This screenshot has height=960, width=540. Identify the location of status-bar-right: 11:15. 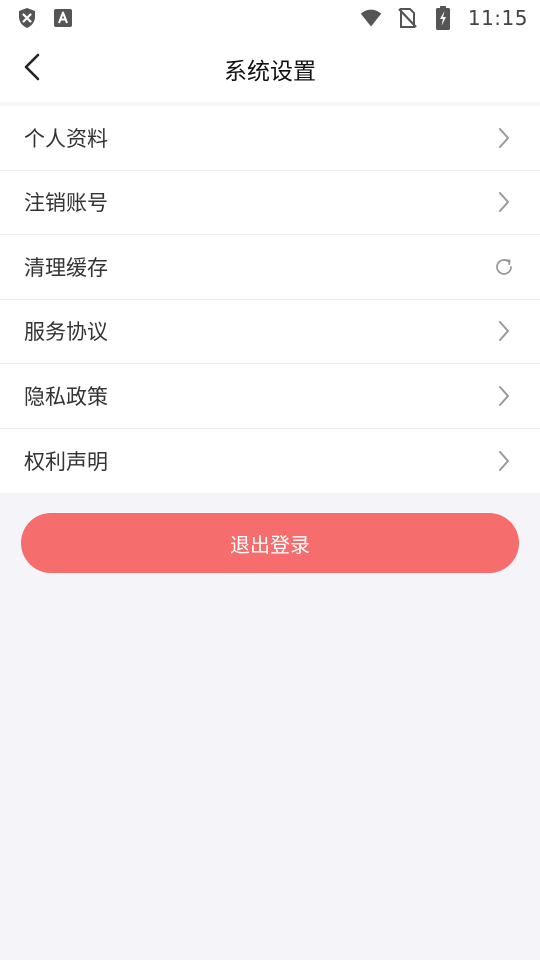
(444, 18).